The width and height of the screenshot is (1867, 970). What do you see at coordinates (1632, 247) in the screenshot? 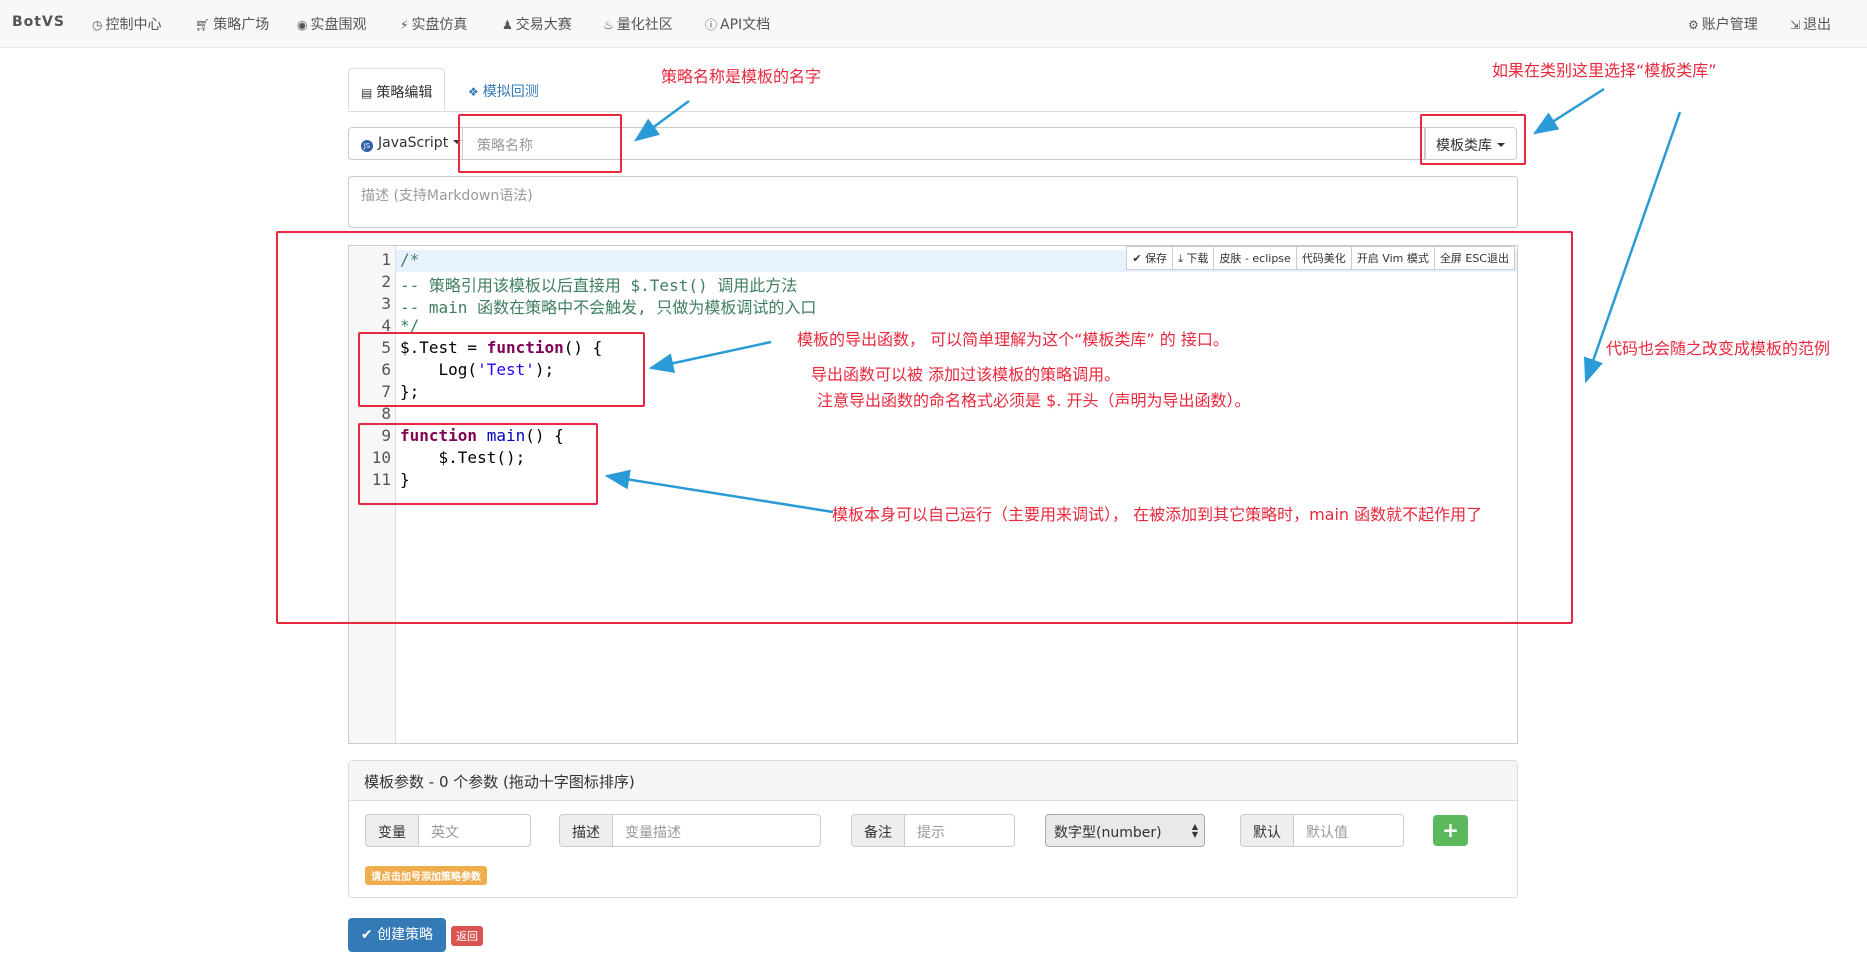
I see `arrow-to-code` at bounding box center [1632, 247].